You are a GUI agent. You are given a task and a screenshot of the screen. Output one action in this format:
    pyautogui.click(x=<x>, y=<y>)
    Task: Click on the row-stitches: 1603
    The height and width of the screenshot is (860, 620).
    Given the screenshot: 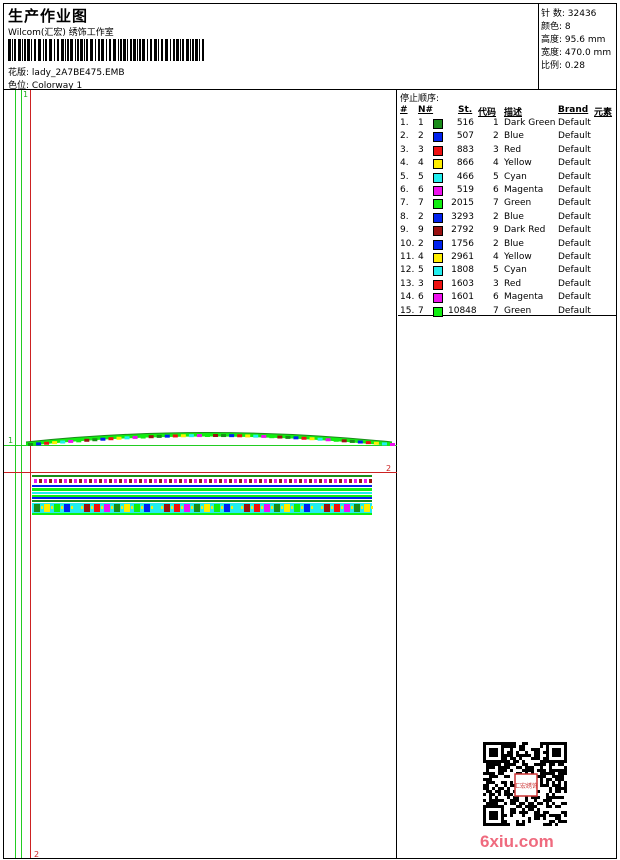 What is the action you would take?
    pyautogui.click(x=462, y=283)
    